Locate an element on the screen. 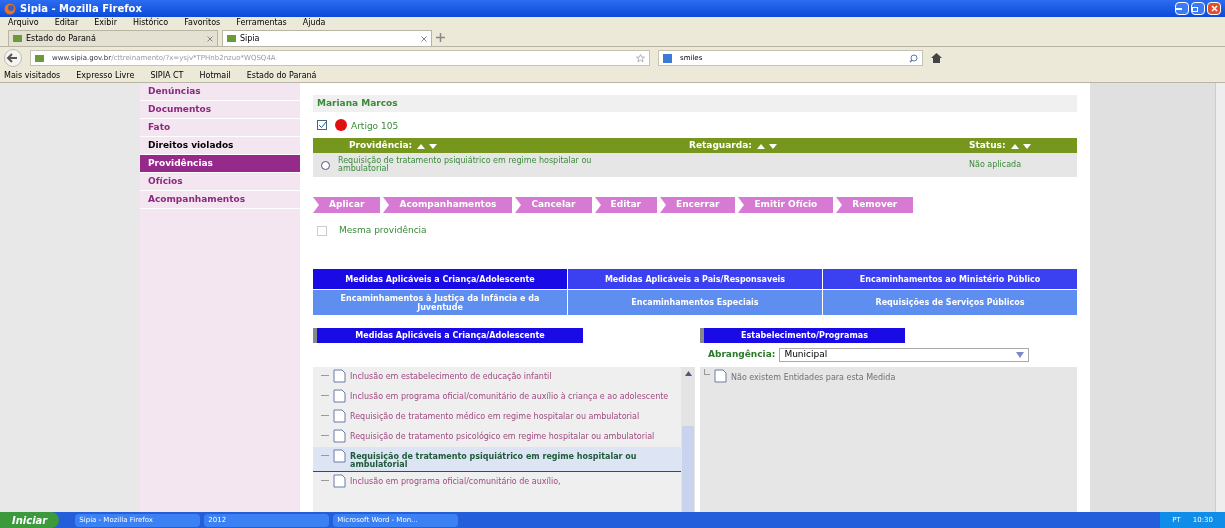 This screenshot has width=1225, height=528. dropdown-caret-icon is located at coordinates (1020, 355).